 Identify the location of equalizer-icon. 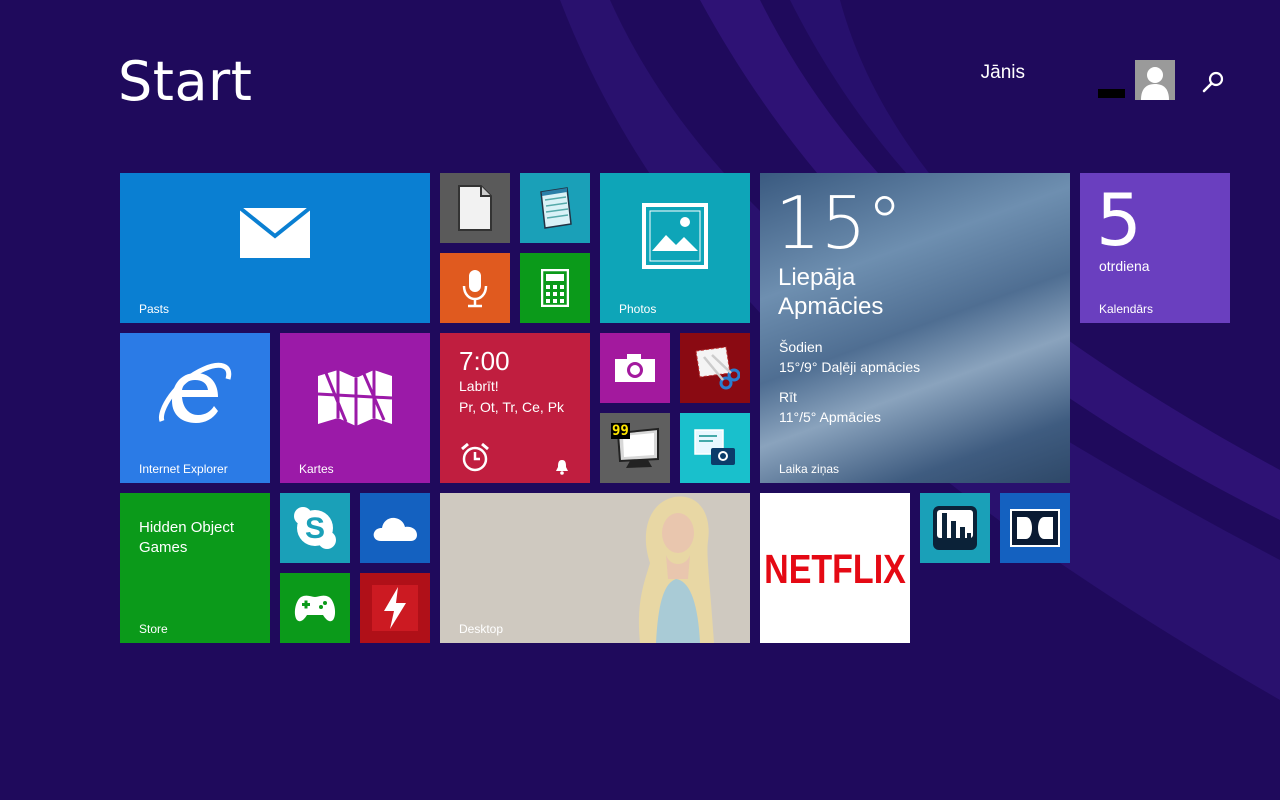
(955, 528).